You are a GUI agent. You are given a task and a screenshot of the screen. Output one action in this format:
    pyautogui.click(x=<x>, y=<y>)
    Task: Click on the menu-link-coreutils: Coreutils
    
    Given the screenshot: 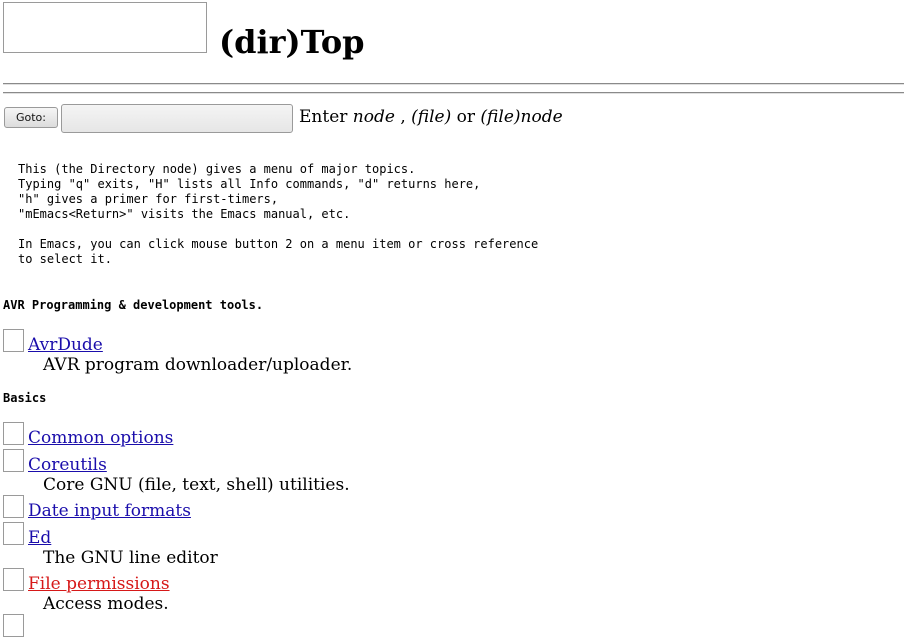 What is the action you would take?
    pyautogui.click(x=67, y=465)
    